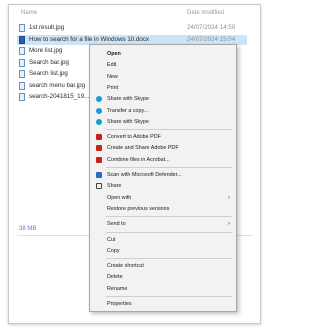 This screenshot has height=330, width=320. What do you see at coordinates (99, 175) in the screenshot?
I see `defender-icon` at bounding box center [99, 175].